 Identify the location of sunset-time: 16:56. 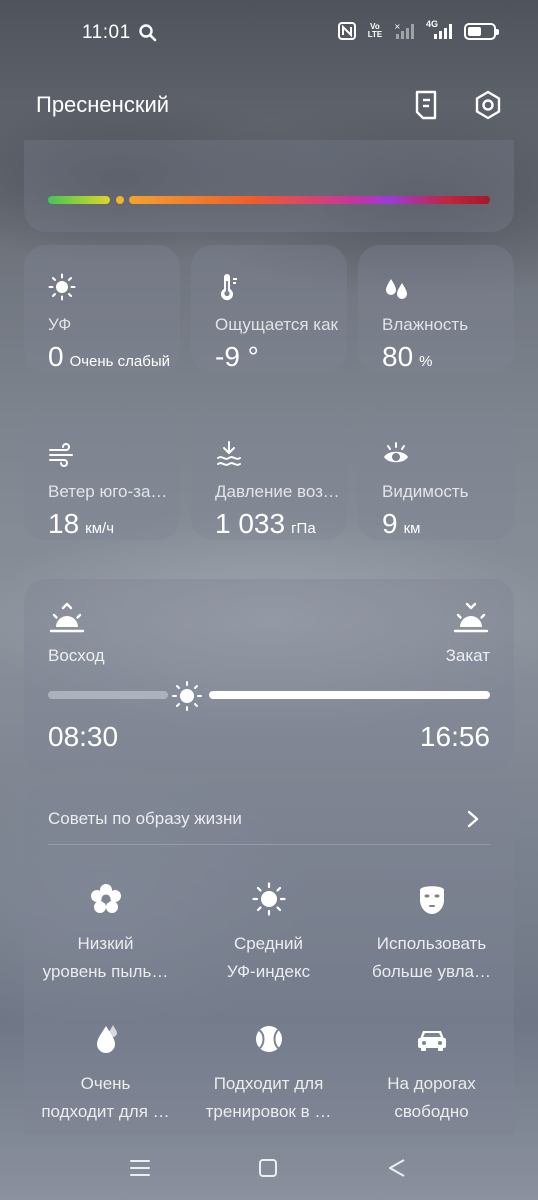
(454, 736).